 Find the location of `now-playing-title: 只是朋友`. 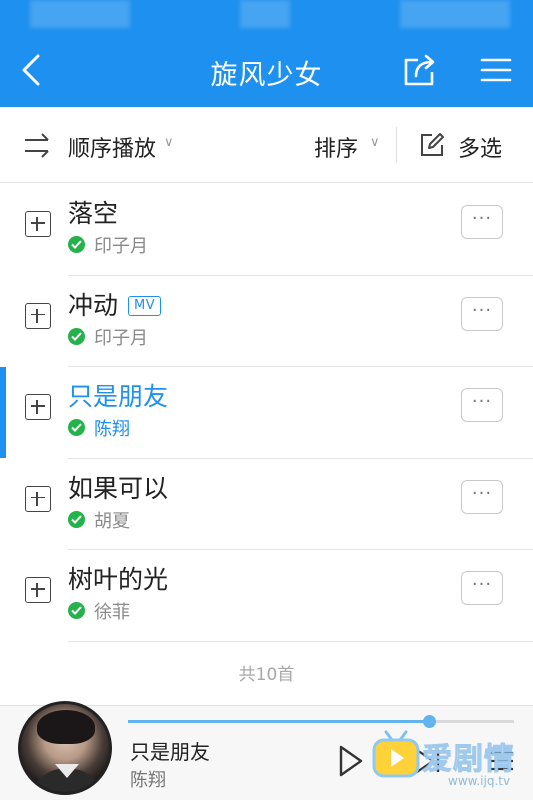

now-playing-title: 只是朋友 is located at coordinates (170, 752).